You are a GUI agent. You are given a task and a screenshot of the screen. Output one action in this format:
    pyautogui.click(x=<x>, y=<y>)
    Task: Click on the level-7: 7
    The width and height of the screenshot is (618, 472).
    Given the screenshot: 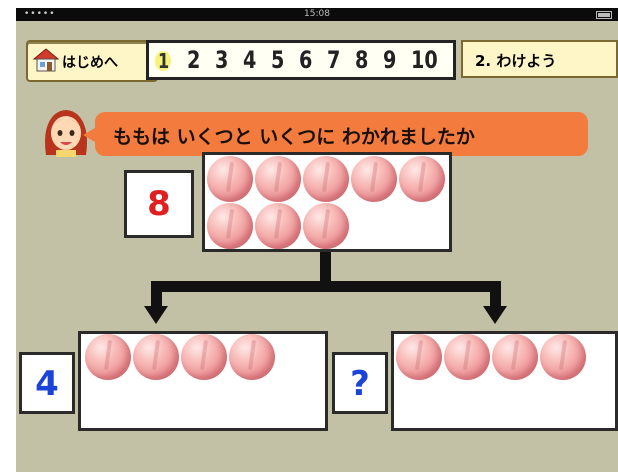 What is the action you would take?
    pyautogui.click(x=333, y=60)
    